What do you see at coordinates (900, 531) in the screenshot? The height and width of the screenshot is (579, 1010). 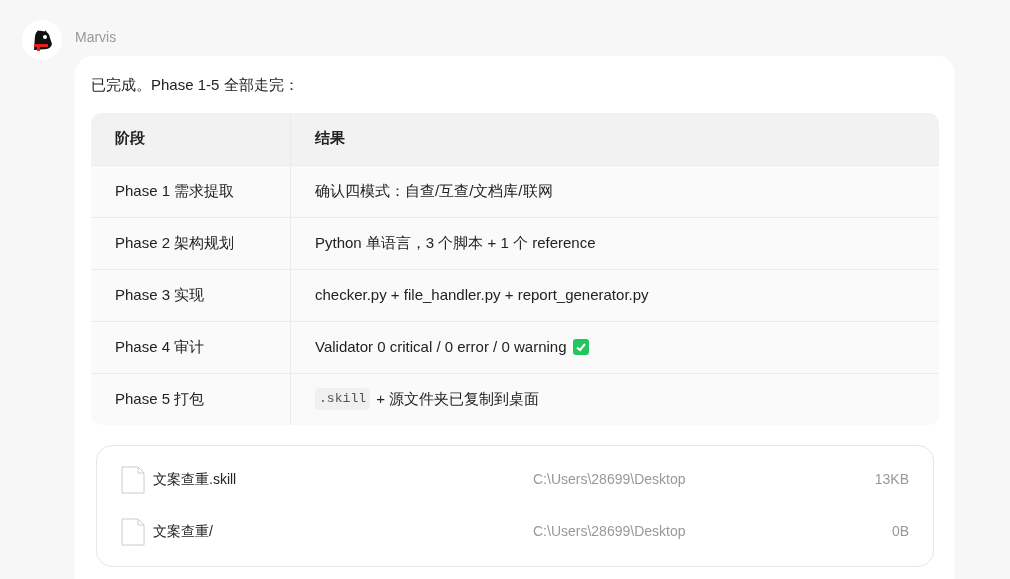 I see `file-size: 0B` at bounding box center [900, 531].